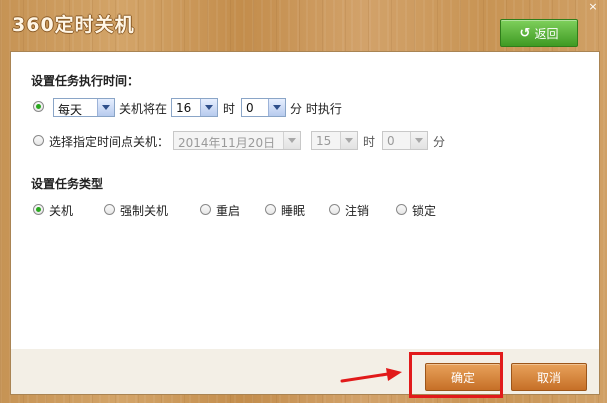  I want to click on back-button: ↺ 返回, so click(539, 33).